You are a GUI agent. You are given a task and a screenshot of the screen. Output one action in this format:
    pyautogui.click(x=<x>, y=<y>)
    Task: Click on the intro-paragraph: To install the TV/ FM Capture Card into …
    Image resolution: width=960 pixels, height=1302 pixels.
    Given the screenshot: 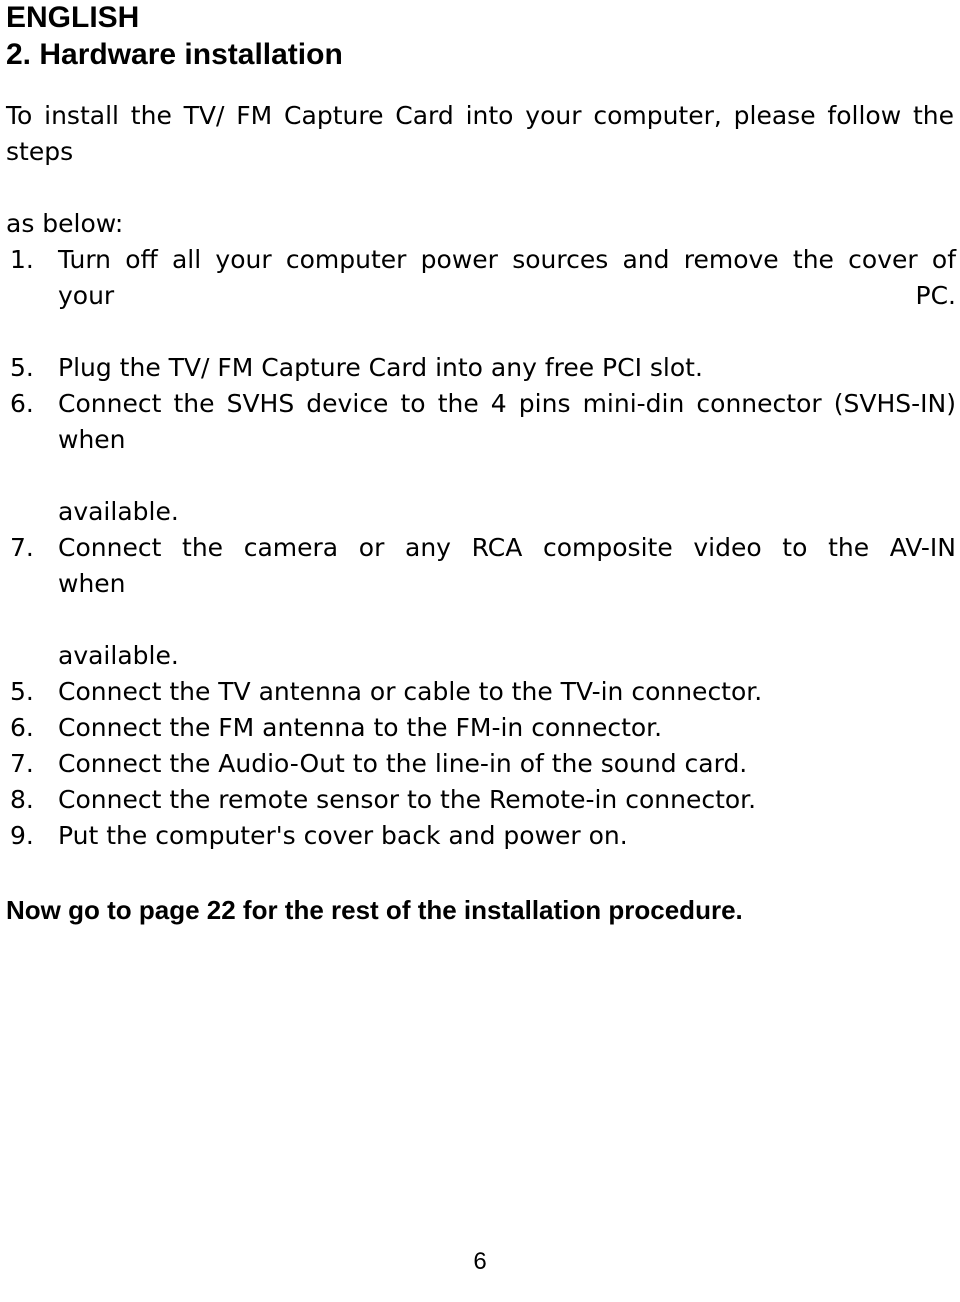 What is the action you would take?
    pyautogui.click(x=480, y=158)
    